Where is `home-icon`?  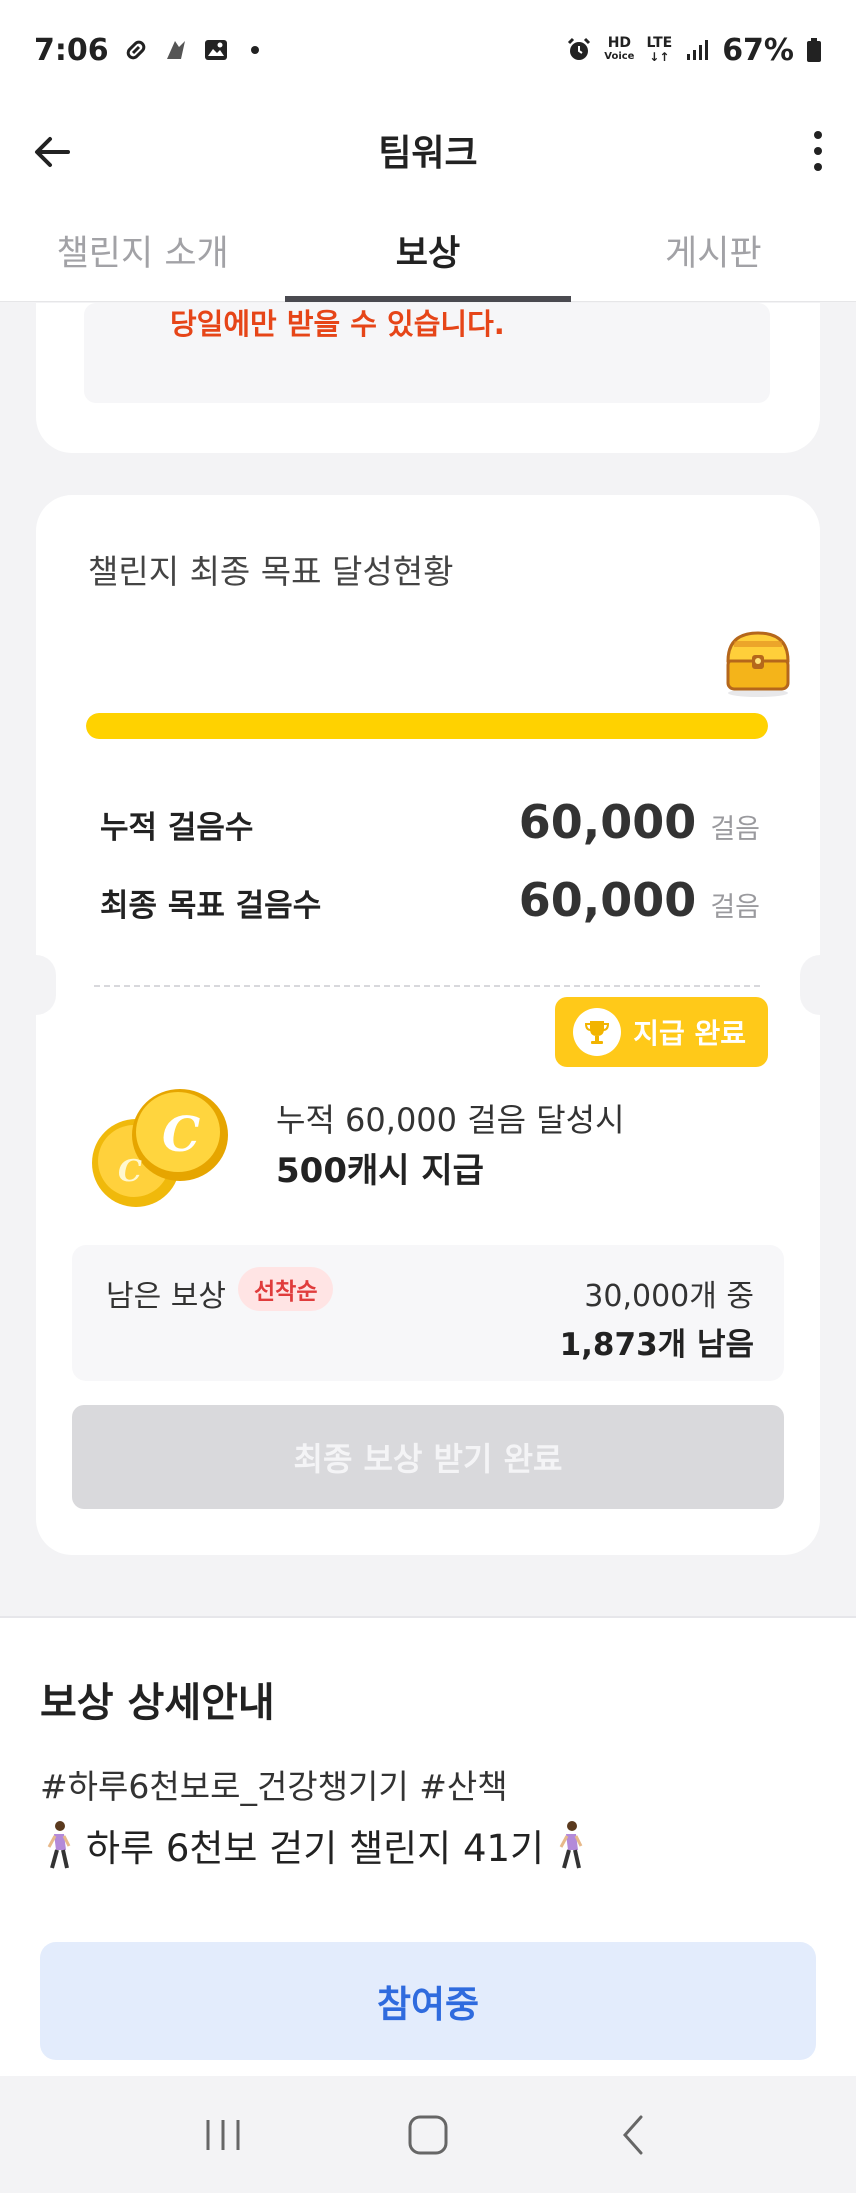 home-icon is located at coordinates (428, 2134).